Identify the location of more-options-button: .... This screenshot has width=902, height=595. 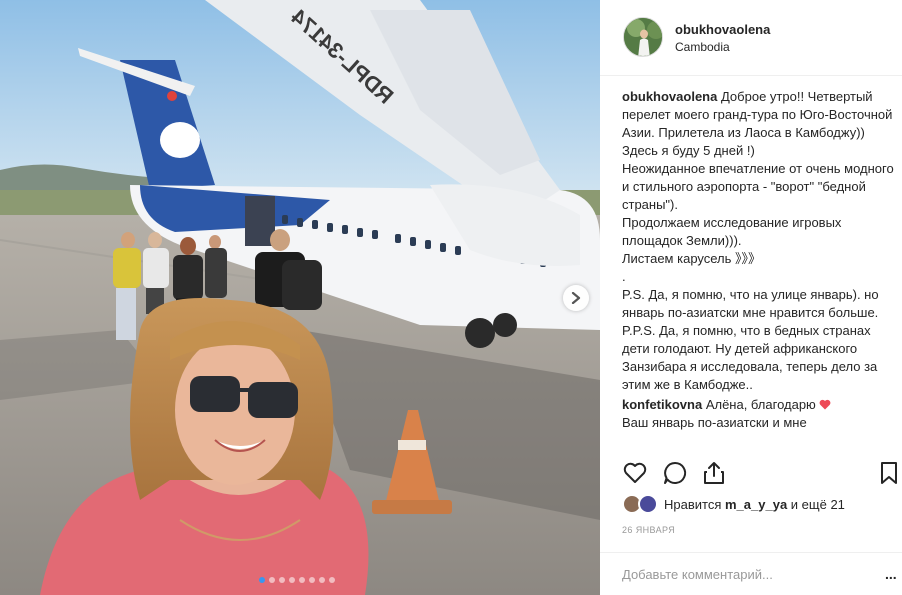
(891, 574).